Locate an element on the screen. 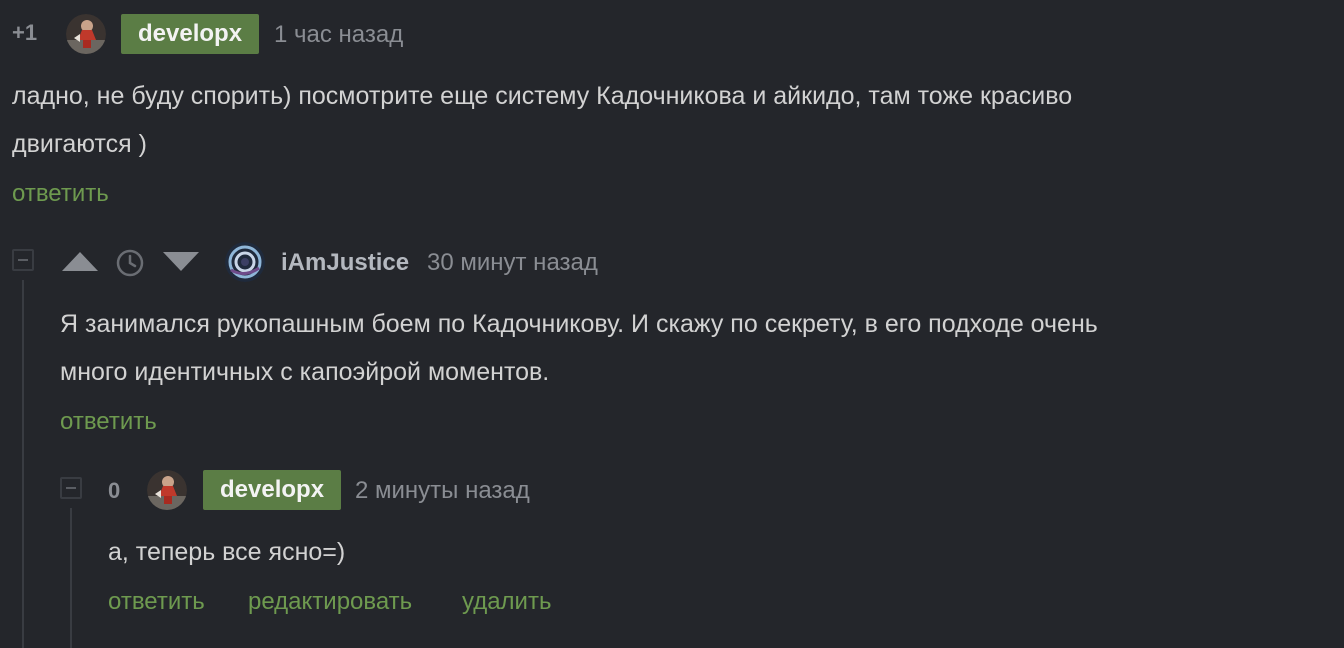 The width and height of the screenshot is (1344, 648). delete-link: удалить is located at coordinates (506, 602).